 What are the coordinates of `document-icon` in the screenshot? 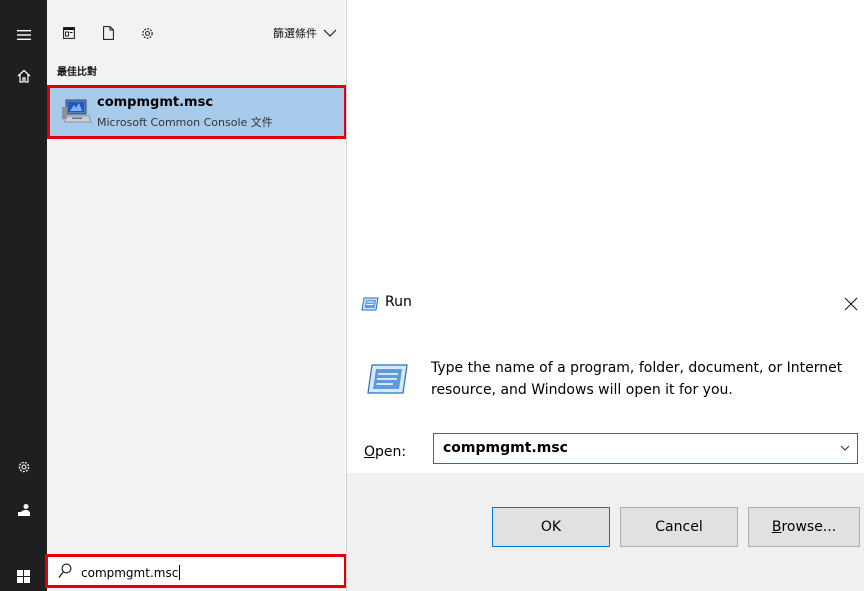 It's located at (108, 33).